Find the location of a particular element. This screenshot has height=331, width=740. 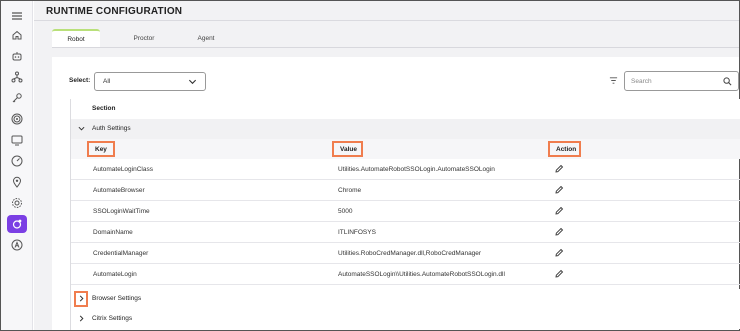

tab-agent: Agent is located at coordinates (206, 38).